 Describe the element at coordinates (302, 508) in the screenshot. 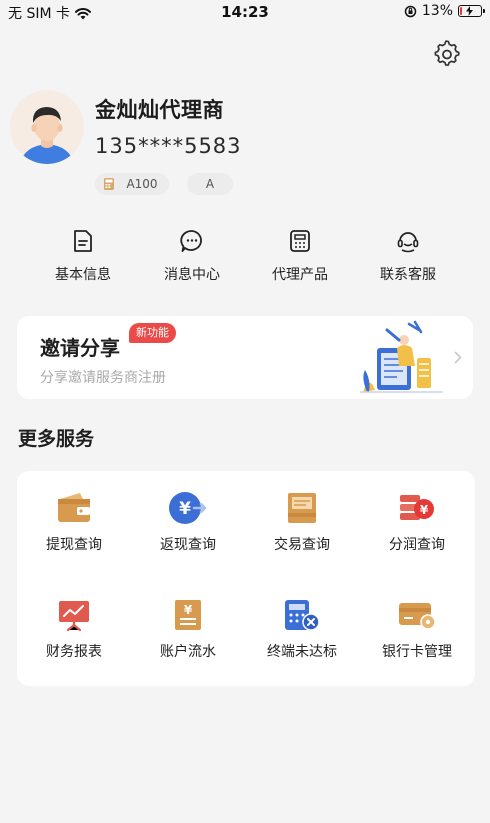

I see `ledger-icon` at that location.